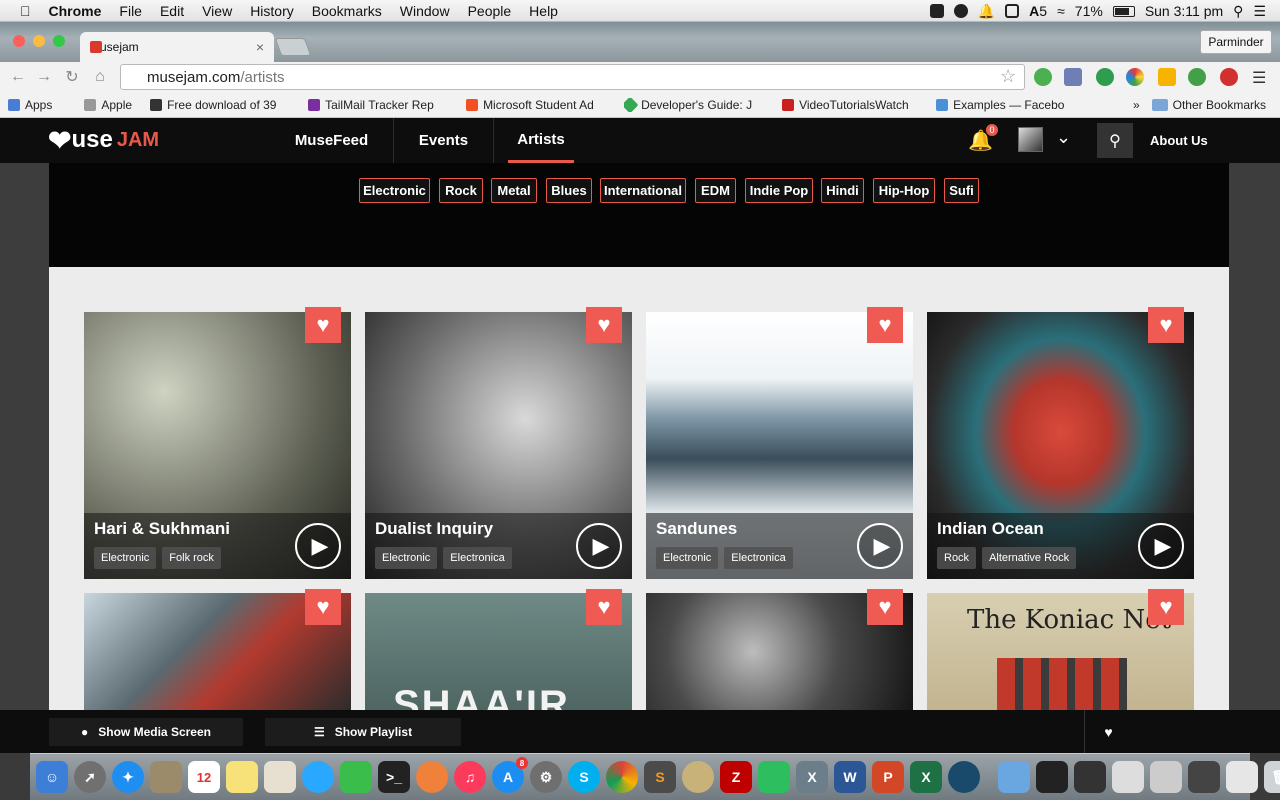 This screenshot has width=1280, height=800. Describe the element at coordinates (758, 558) in the screenshot. I see `genre-tag: Electronica` at that location.